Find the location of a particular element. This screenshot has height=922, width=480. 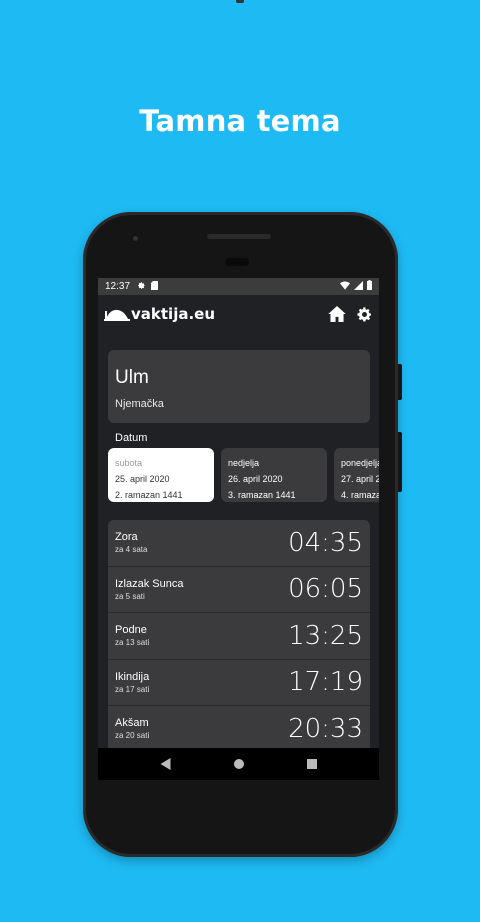

front-camera is located at coordinates (135, 238).